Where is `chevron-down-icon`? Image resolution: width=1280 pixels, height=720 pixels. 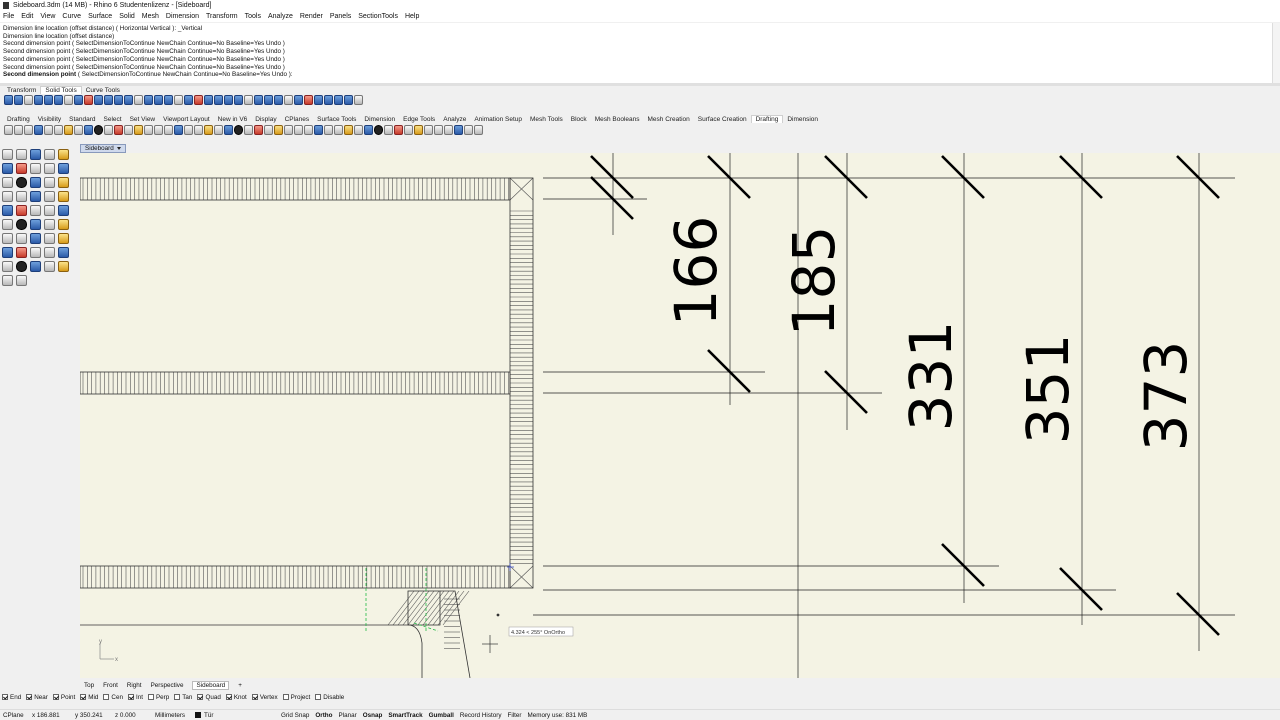 chevron-down-icon is located at coordinates (118, 148).